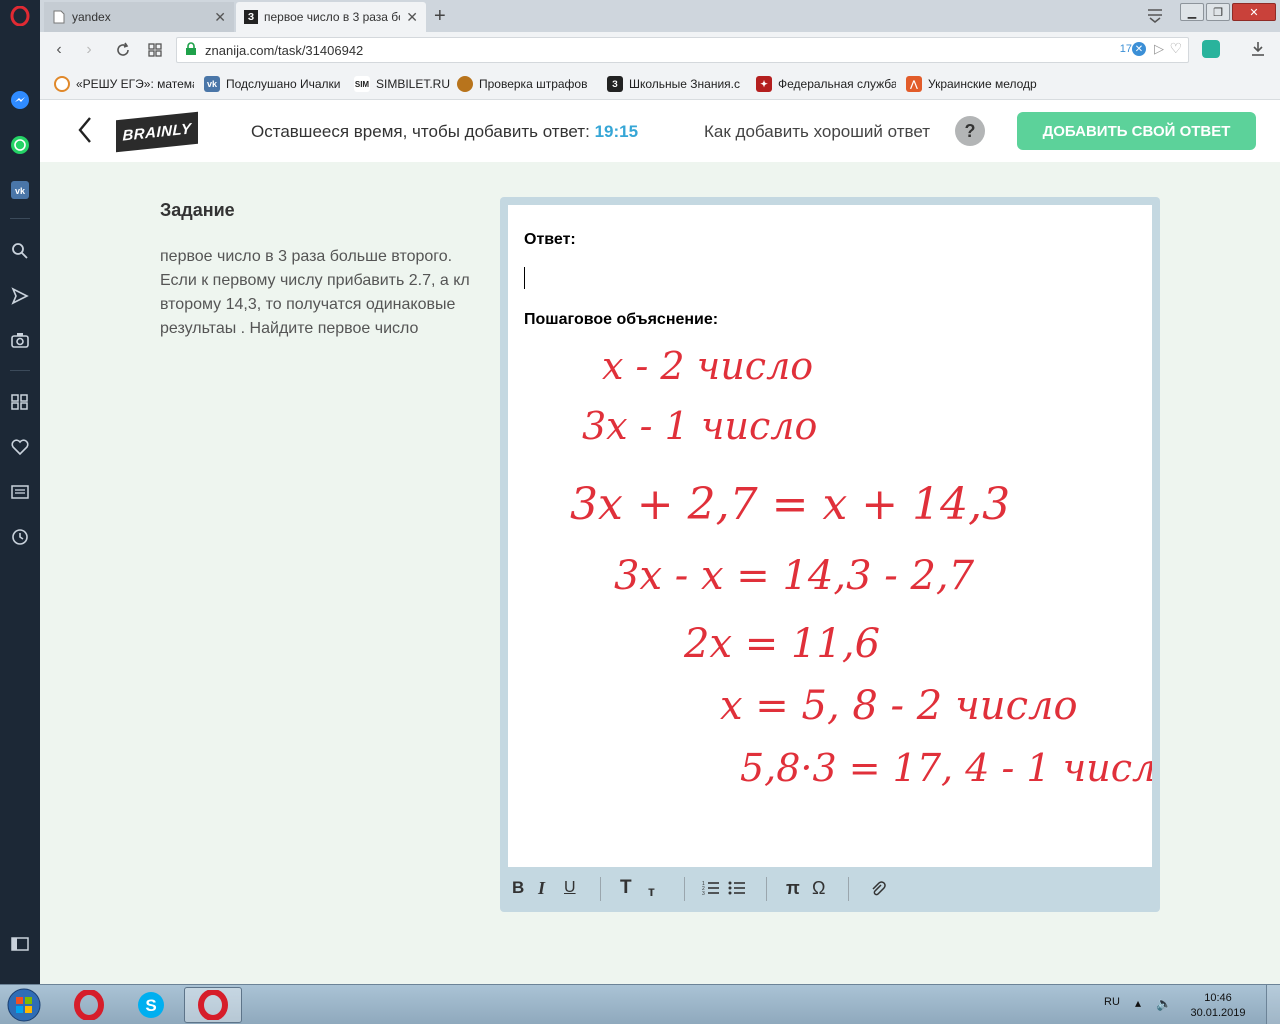 This screenshot has height=1024, width=1280. What do you see at coordinates (914, 84) in the screenshot?
I see `ukrainian-icon: ⋀` at bounding box center [914, 84].